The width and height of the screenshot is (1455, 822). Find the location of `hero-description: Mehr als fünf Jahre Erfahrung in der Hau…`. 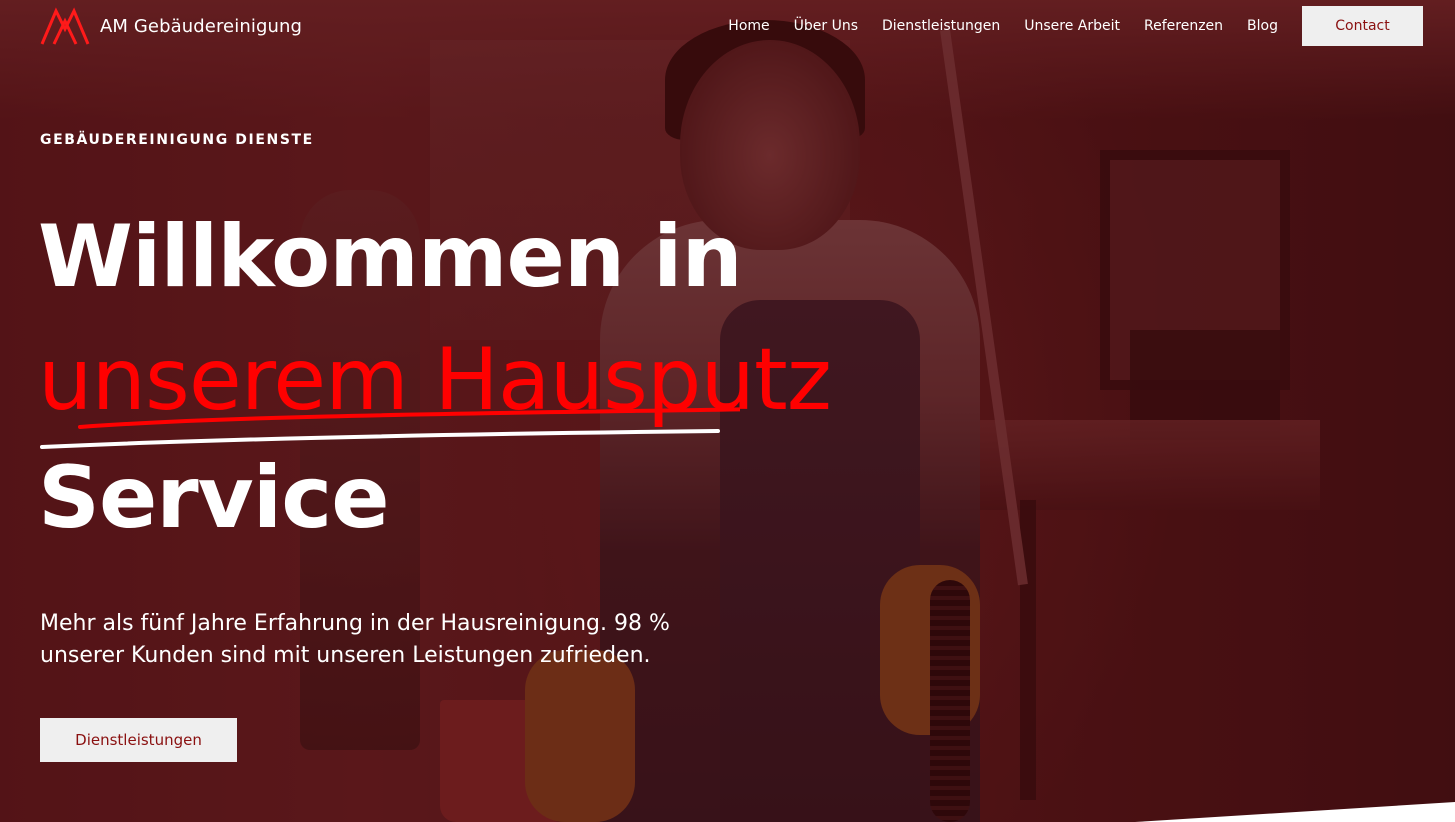

hero-description: Mehr als fünf Jahre Erfahrung in der Hau… is located at coordinates (355, 639).